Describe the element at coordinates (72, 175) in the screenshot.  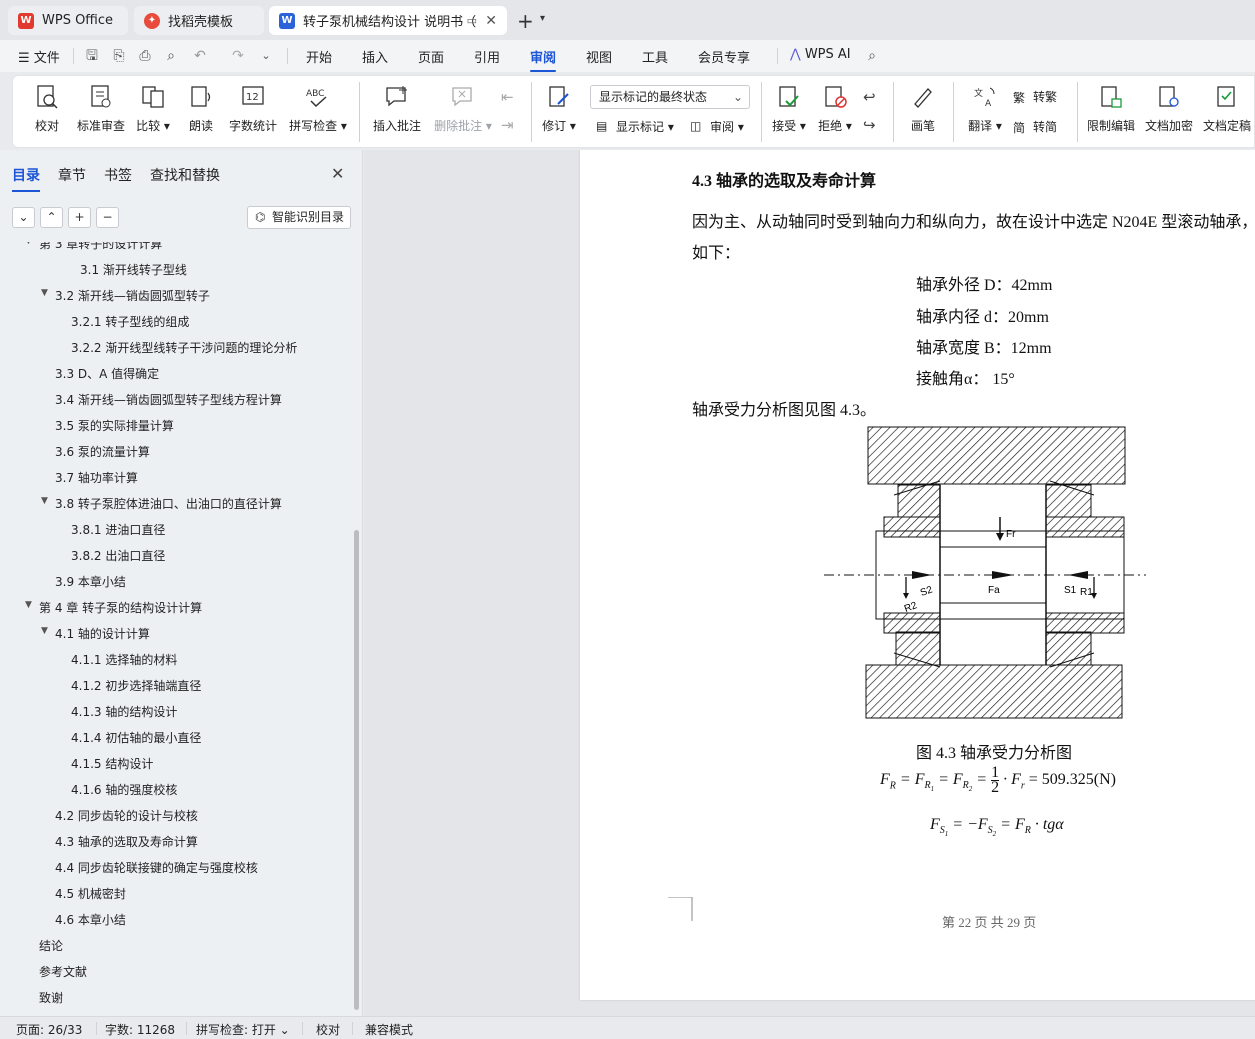
I see `tab-chapters: 章节` at that location.